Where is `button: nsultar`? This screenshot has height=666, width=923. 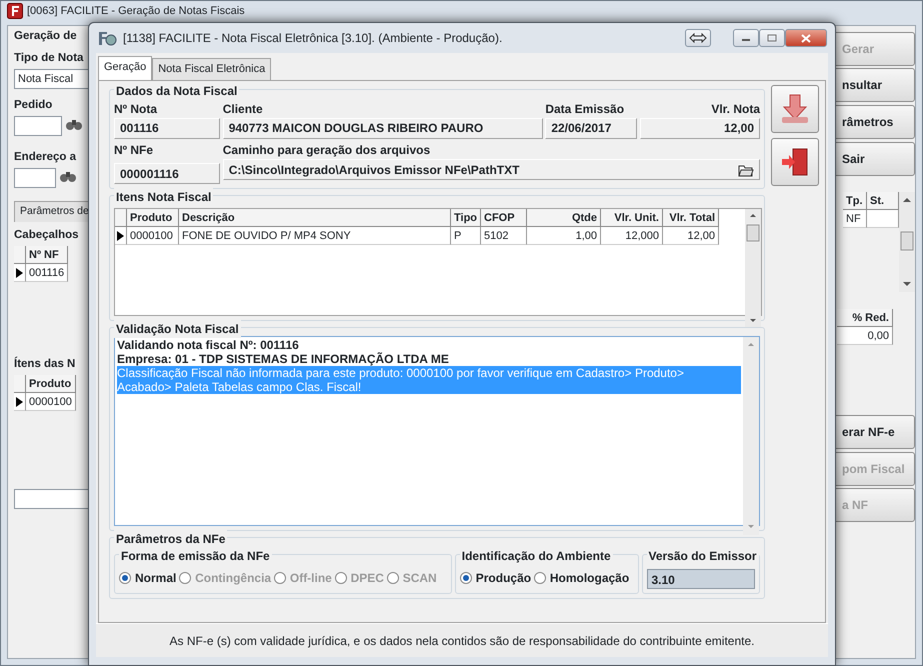
button: nsultar is located at coordinates (874, 85).